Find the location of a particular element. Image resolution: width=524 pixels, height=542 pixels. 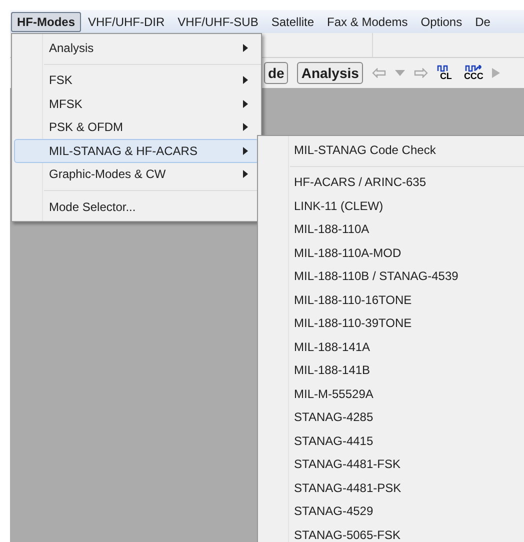

menu-item: MIL-188-141A is located at coordinates (392, 346).